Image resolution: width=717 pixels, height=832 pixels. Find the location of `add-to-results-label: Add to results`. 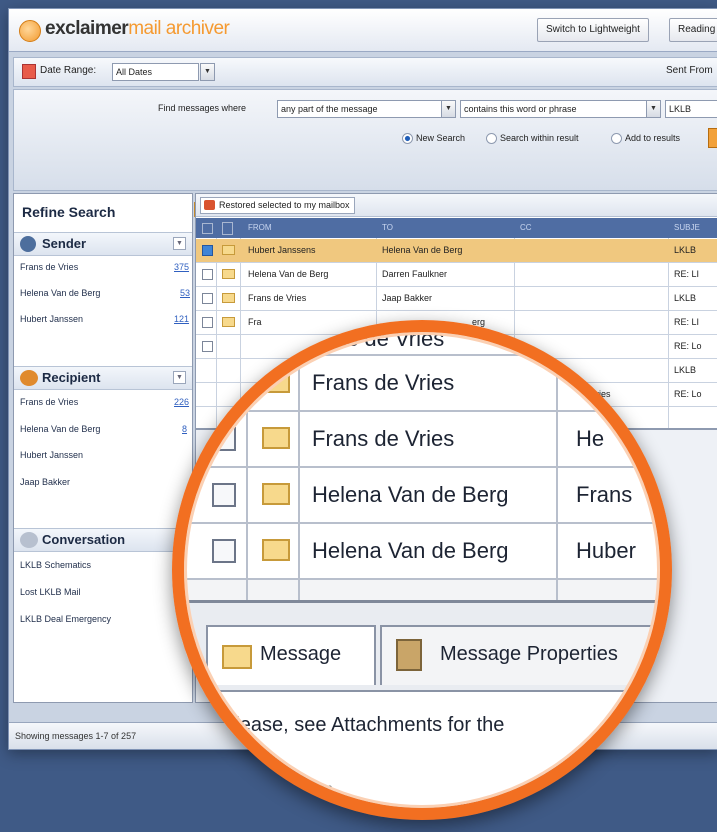

add-to-results-label: Add to results is located at coordinates (653, 138).